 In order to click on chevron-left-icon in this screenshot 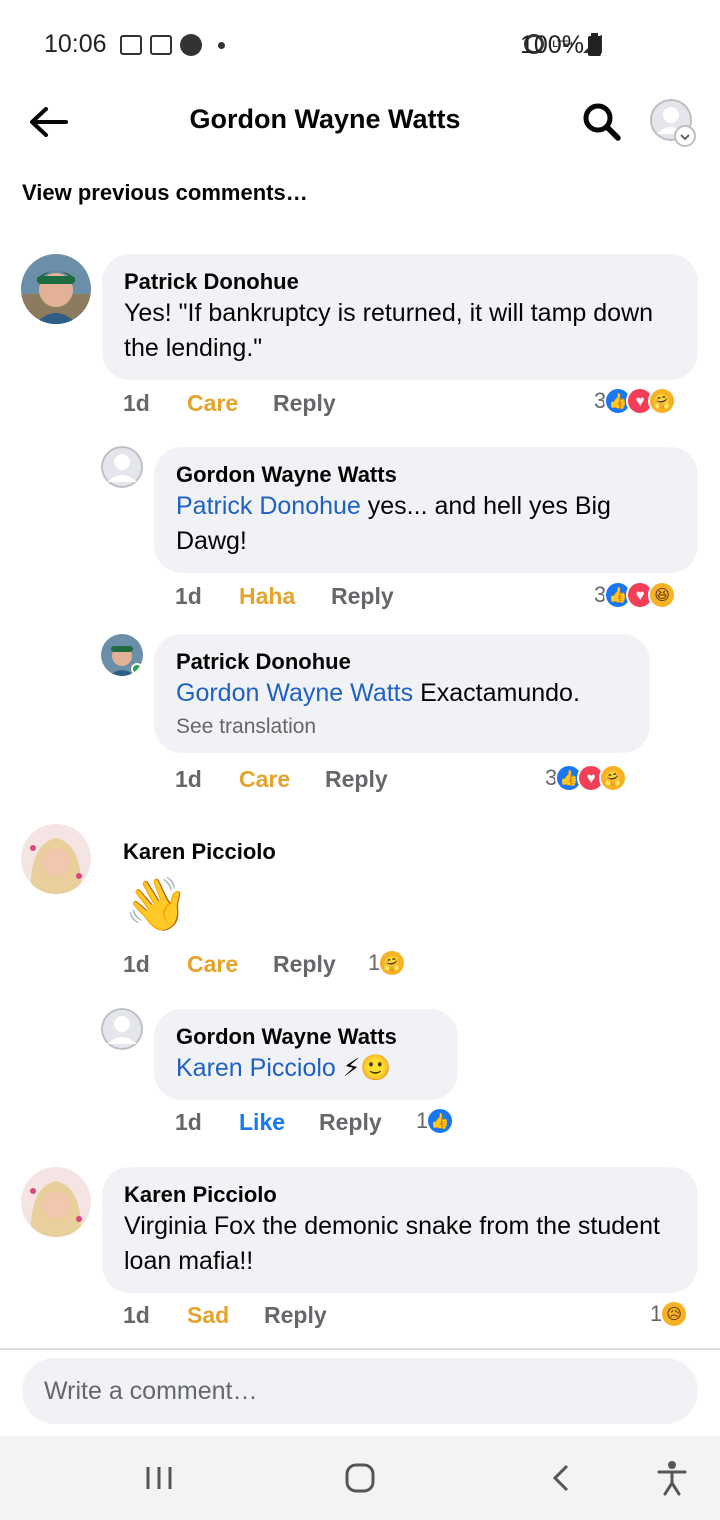, I will do `click(560, 1478)`.